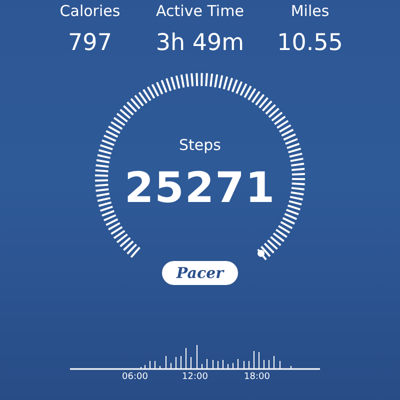  Describe the element at coordinates (200, 188) in the screenshot. I see `steps-count: 25271` at that location.